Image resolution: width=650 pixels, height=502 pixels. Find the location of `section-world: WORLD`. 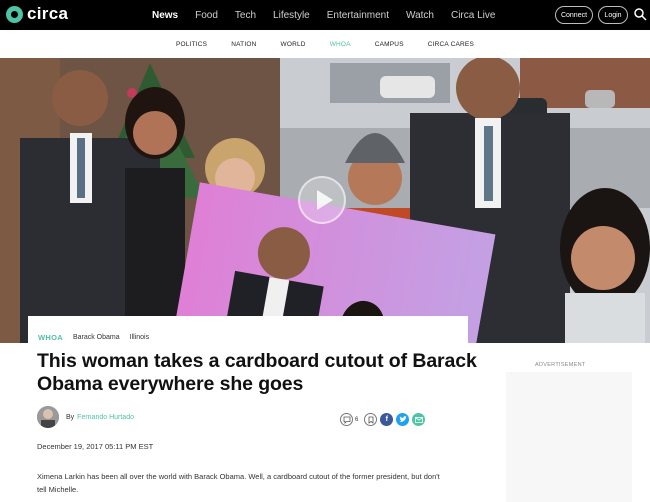

section-world: WORLD is located at coordinates (292, 44).